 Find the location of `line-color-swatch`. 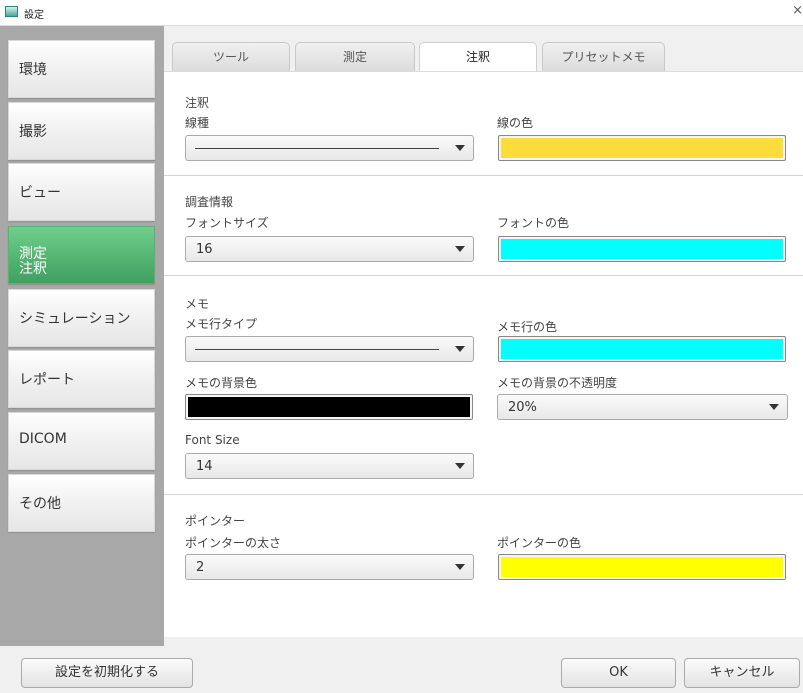

line-color-swatch is located at coordinates (642, 148).